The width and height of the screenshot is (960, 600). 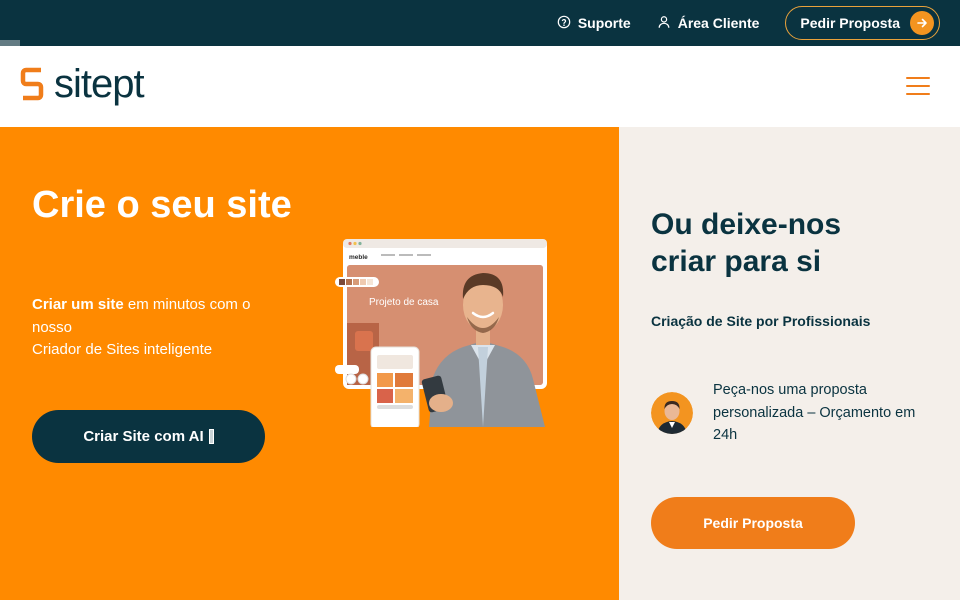 I want to click on arrow-right-icon, so click(x=922, y=23).